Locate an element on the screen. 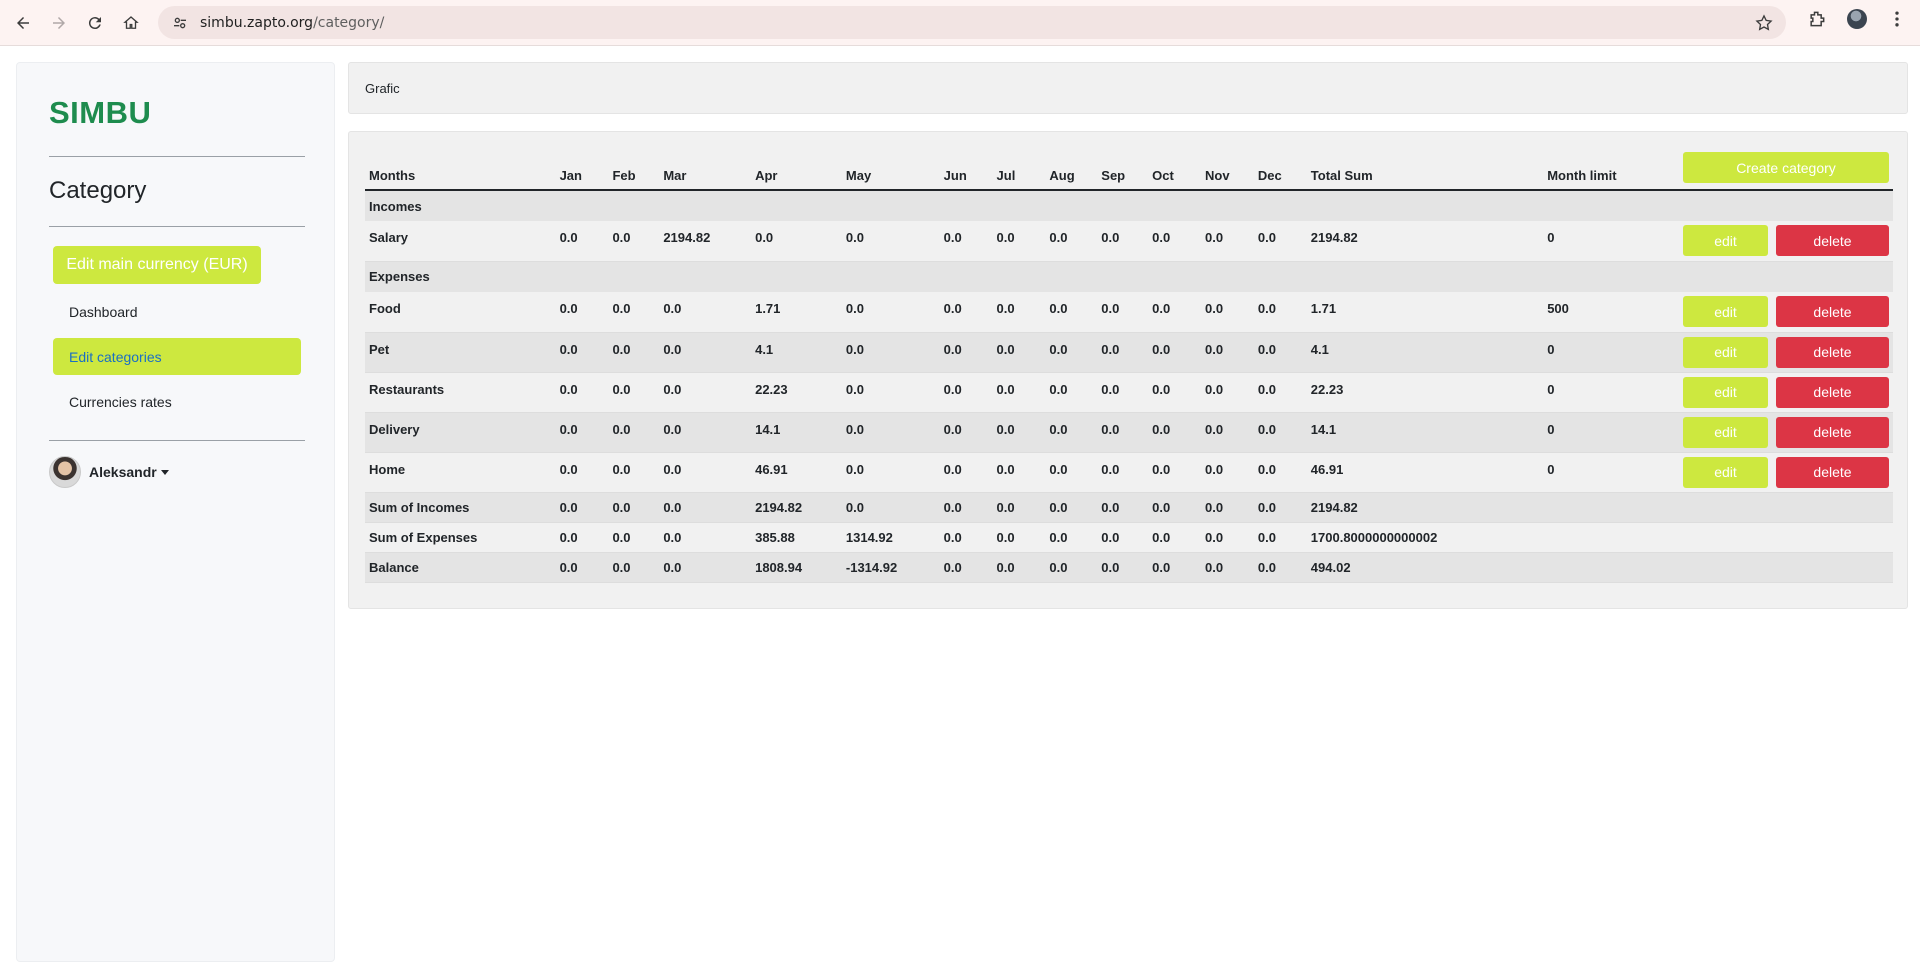 Image resolution: width=1920 pixels, height=979 pixels. extensions-icon is located at coordinates (1817, 19).